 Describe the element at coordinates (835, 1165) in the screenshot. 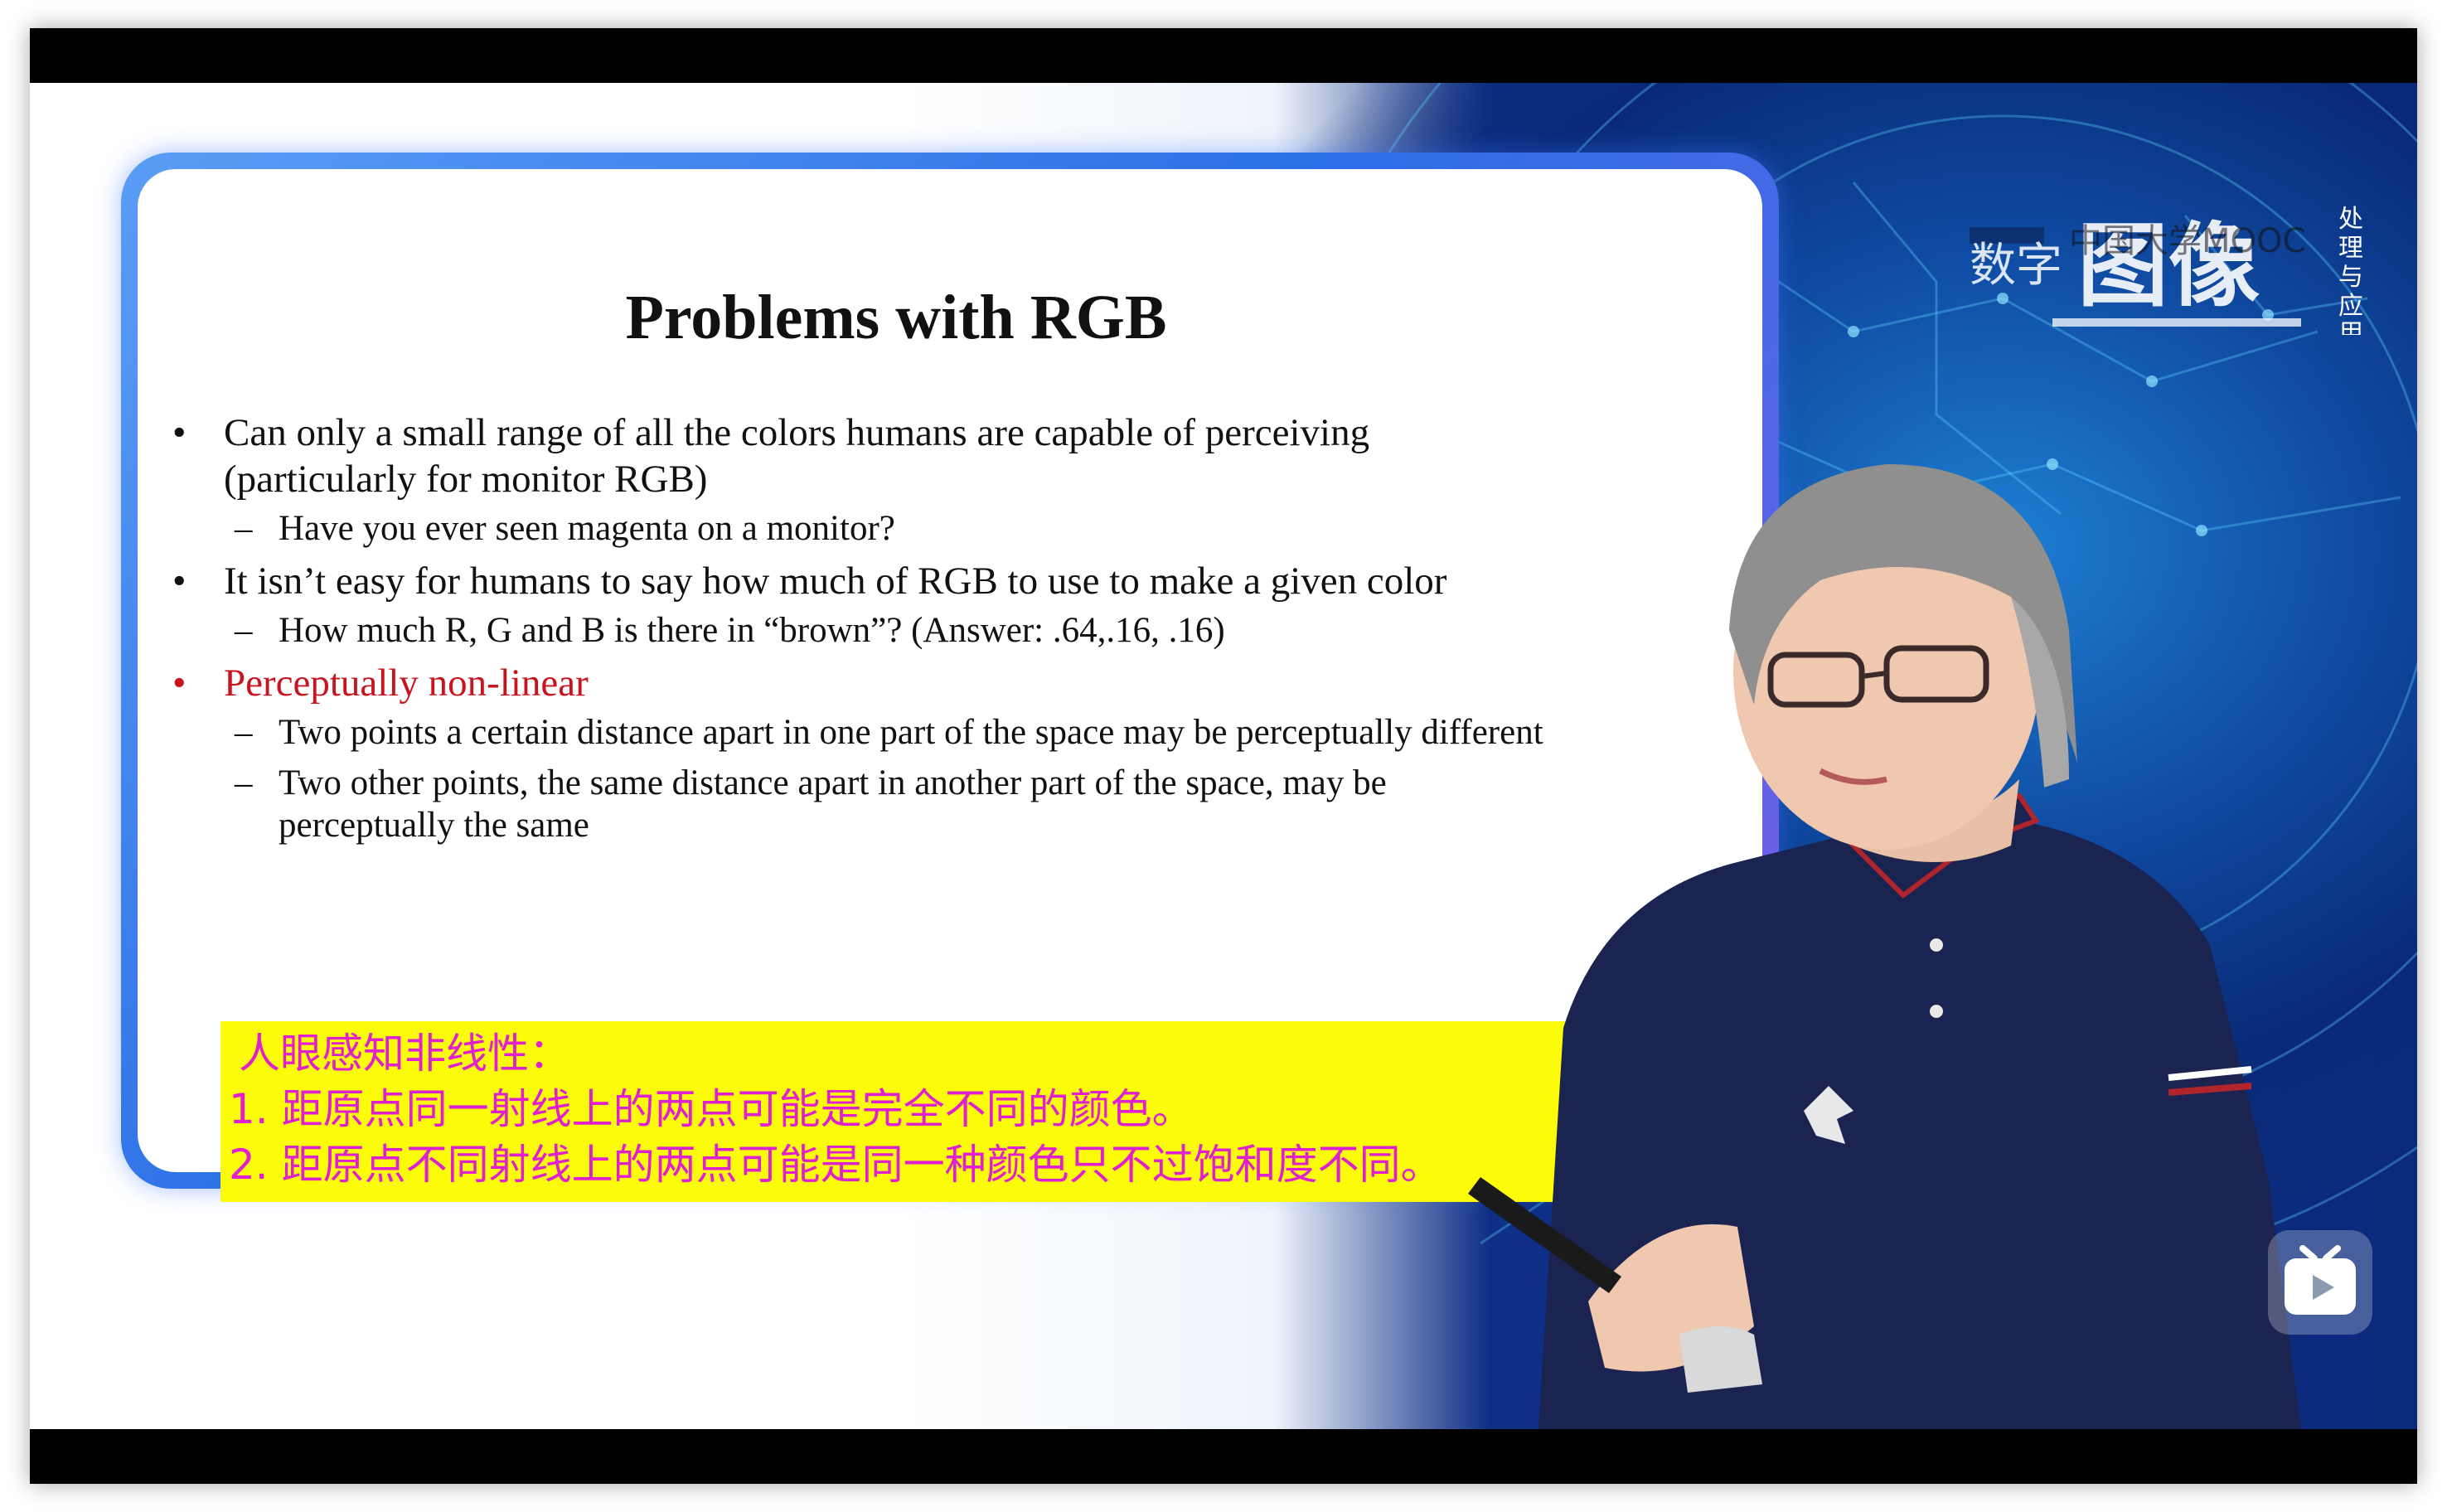

I see `annotation-line: 2. 距原点不同射线上的两点可能是同一种颜色只不过饱和度不同。` at that location.